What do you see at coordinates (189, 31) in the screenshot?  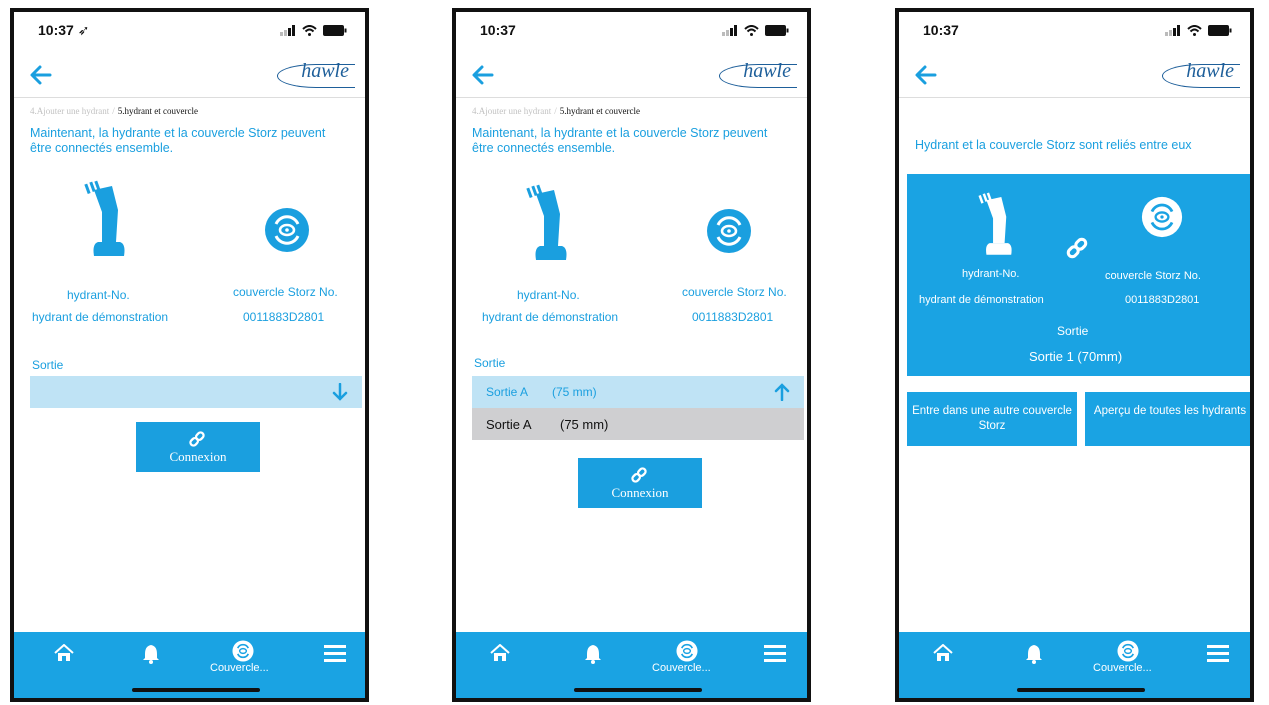 I see `status-bar: 10:37 ➶` at bounding box center [189, 31].